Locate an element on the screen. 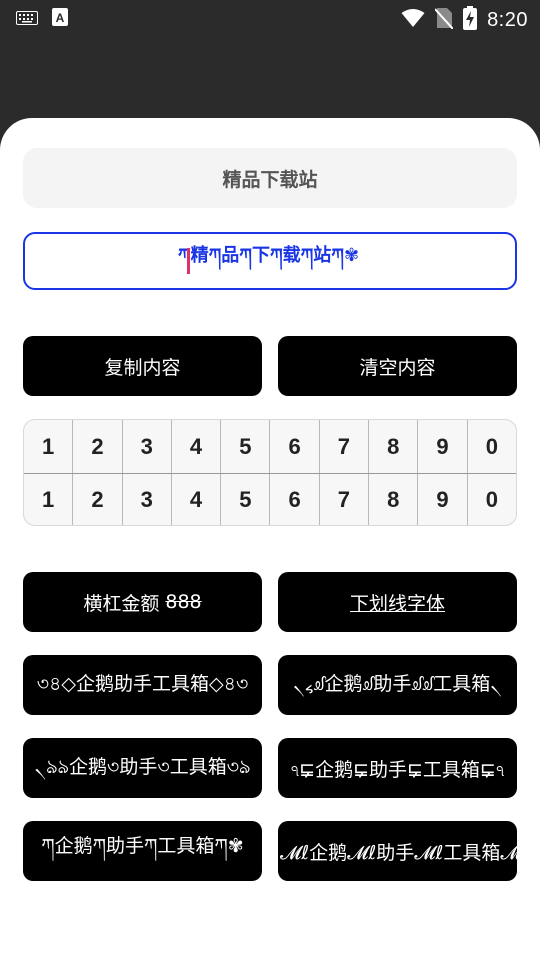 Image resolution: width=540 pixels, height=960 pixels. number-row-2: 1 2 3 4 5 6 7 8 9 0 is located at coordinates (270, 499).